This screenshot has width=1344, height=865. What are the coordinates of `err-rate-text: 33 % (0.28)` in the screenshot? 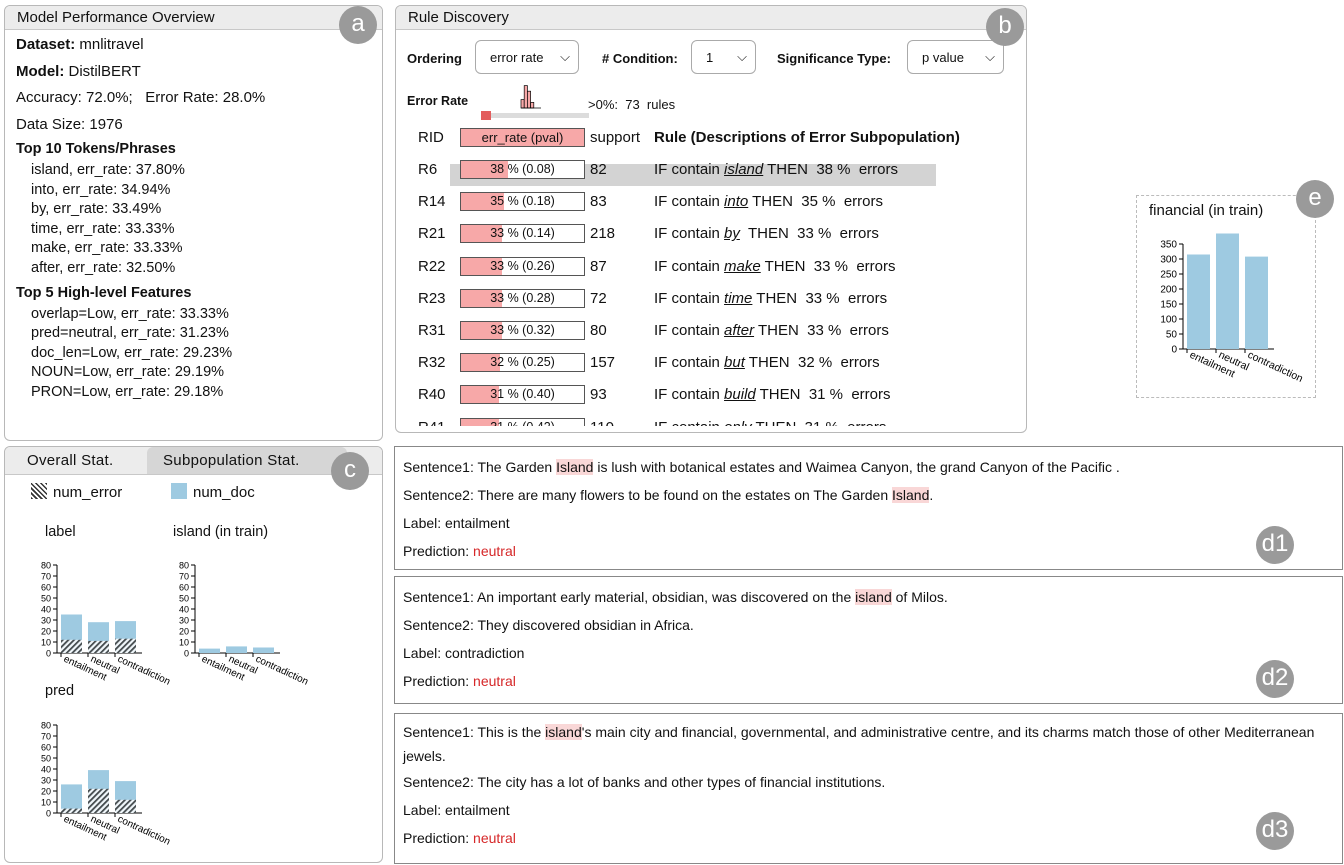 It's located at (522, 297).